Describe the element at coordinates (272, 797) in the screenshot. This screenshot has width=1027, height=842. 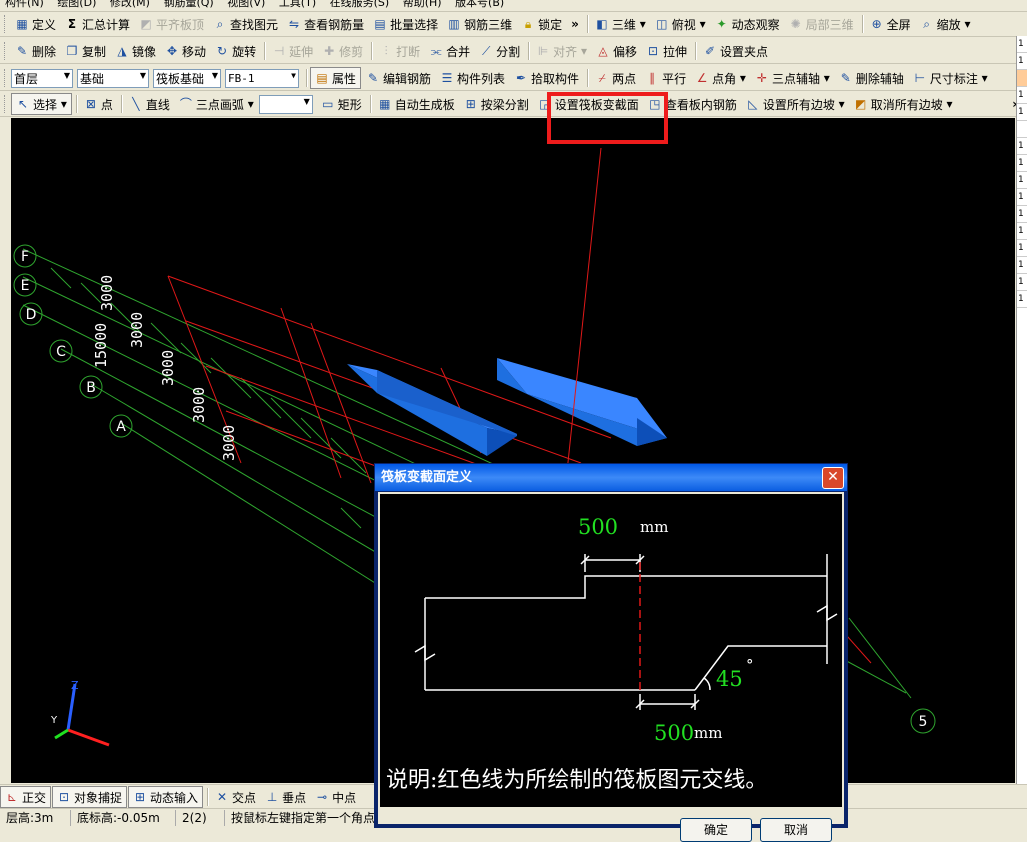
I see `perpendicular-icon: ⊥` at that location.